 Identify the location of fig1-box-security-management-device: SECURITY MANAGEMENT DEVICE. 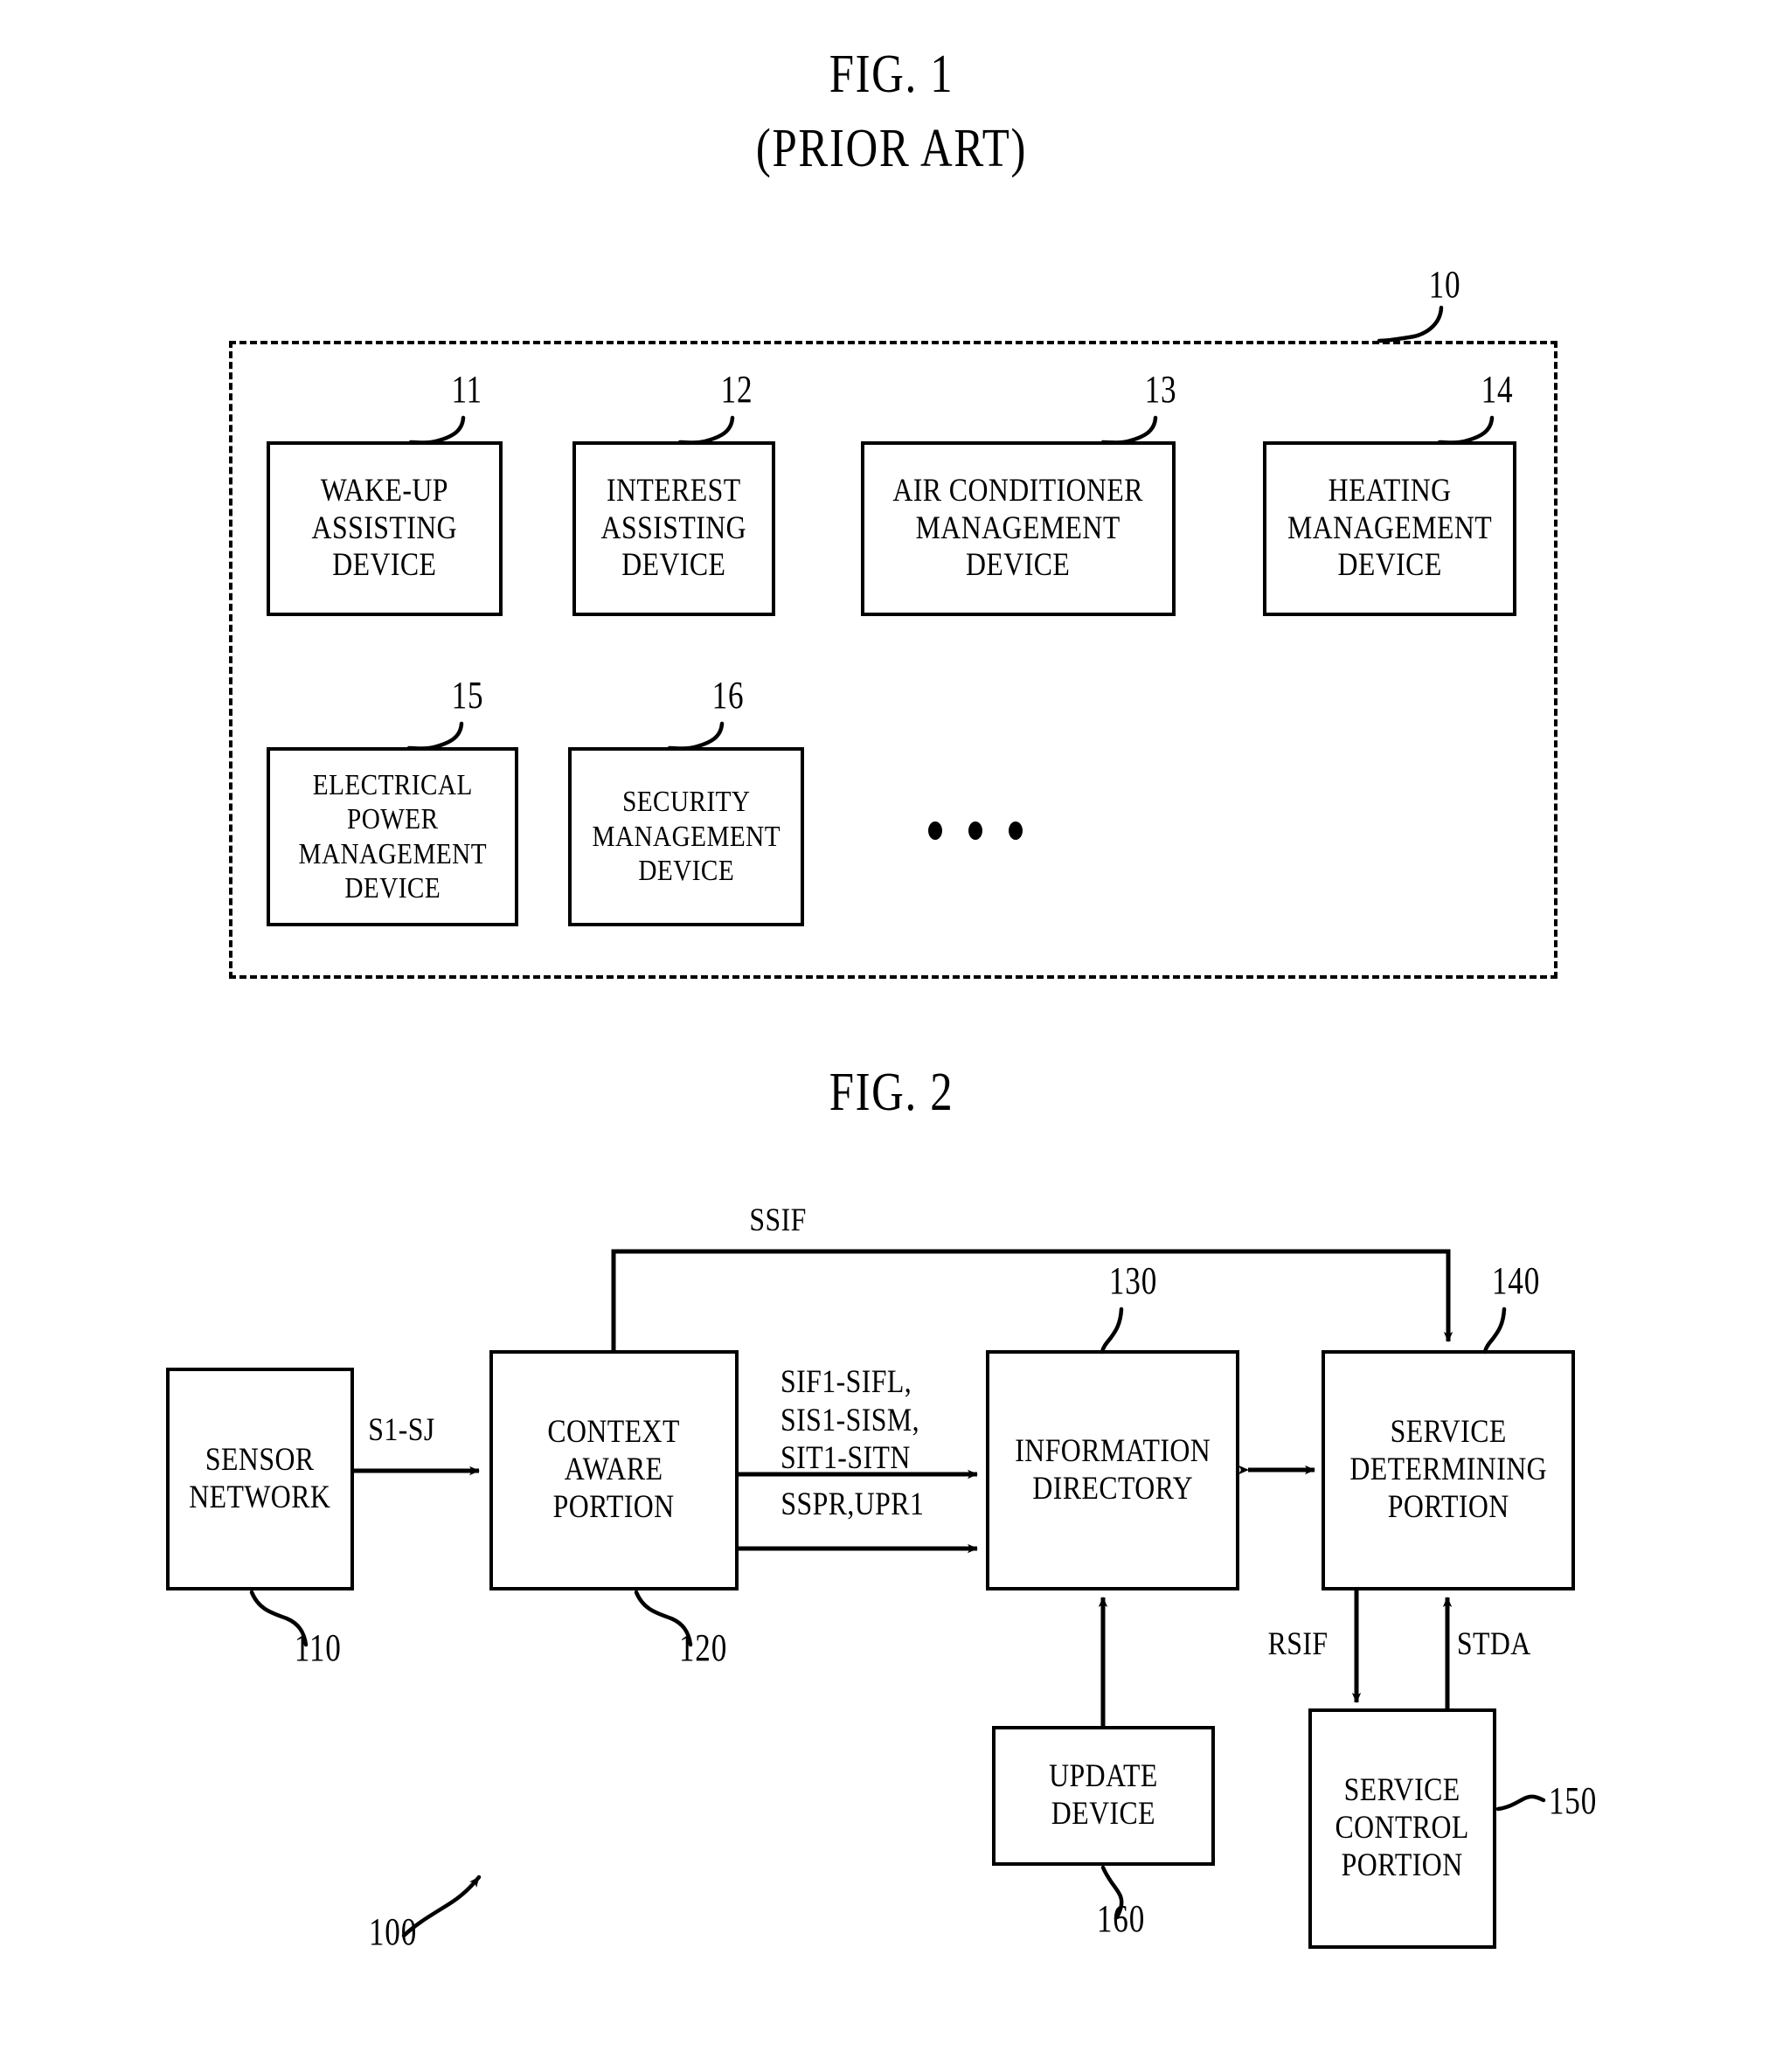
(686, 836).